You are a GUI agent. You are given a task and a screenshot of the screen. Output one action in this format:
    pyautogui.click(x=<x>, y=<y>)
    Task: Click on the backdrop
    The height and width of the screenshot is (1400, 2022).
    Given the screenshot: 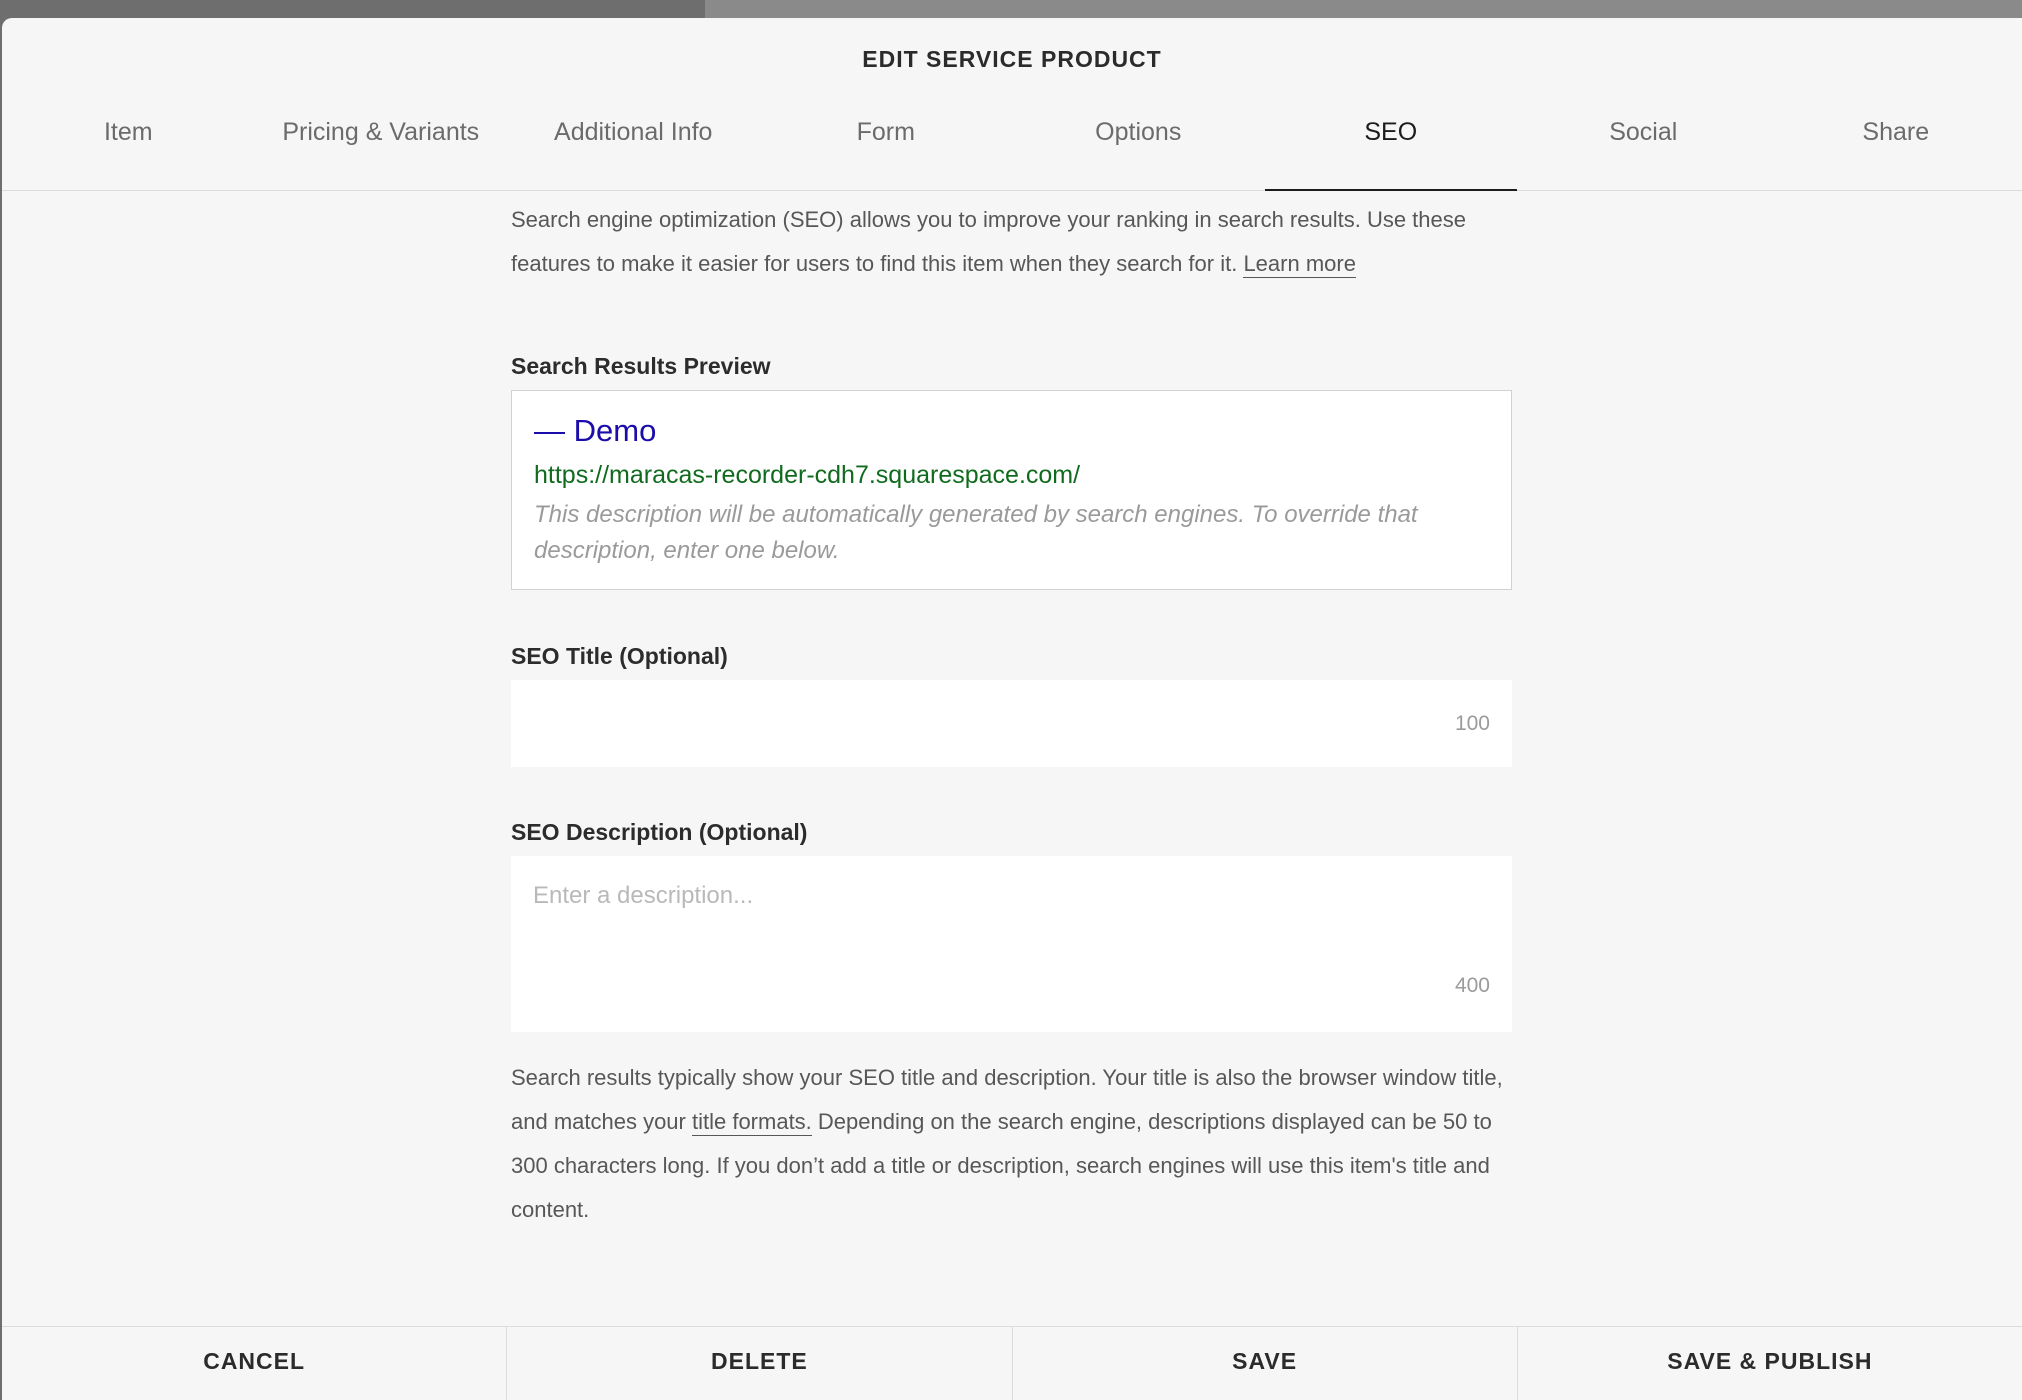 What is the action you would take?
    pyautogui.click(x=1363, y=9)
    